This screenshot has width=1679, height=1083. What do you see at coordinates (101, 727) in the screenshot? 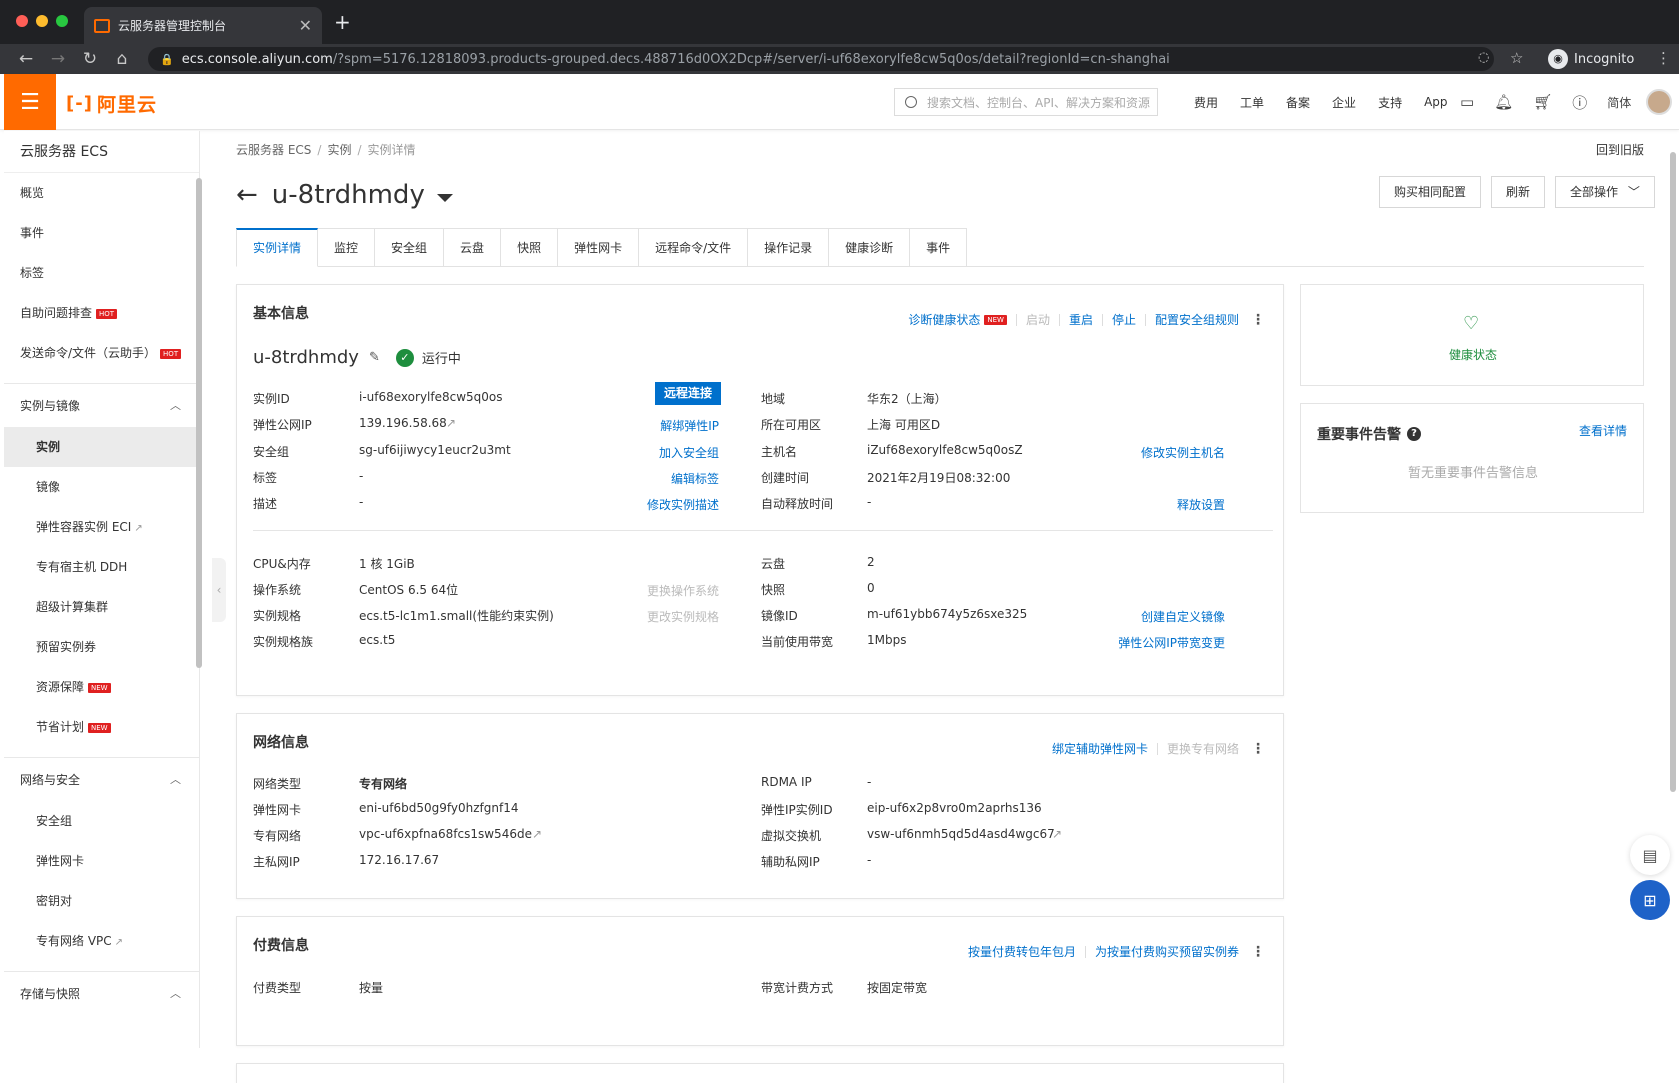
I see `sidebar-item-savings-plan: 节省计划 NEW` at bounding box center [101, 727].